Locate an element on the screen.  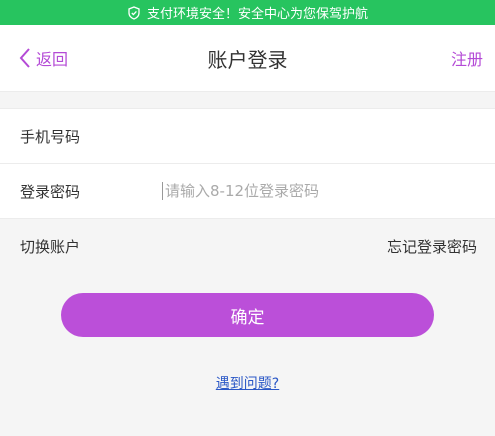
forgot-password-link: 忘记登录密码 is located at coordinates (432, 246).